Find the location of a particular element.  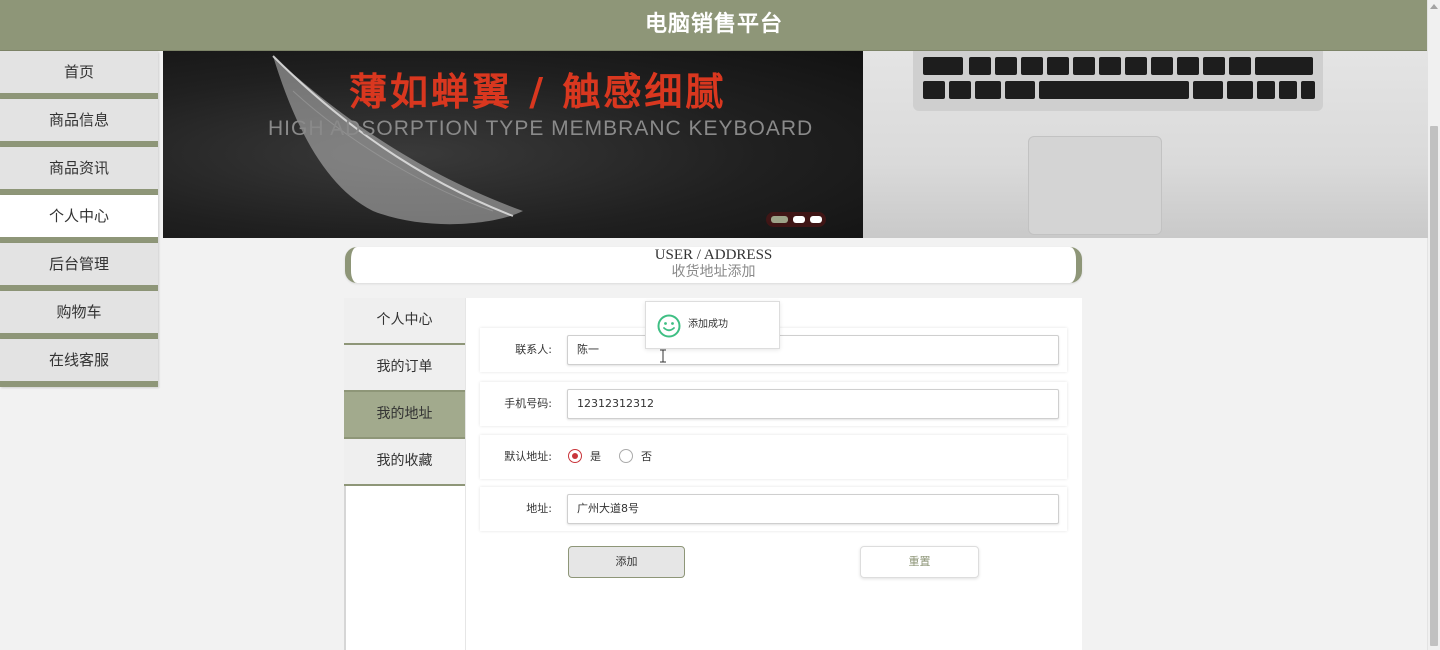

default-yes-label: 是 is located at coordinates (595, 457).